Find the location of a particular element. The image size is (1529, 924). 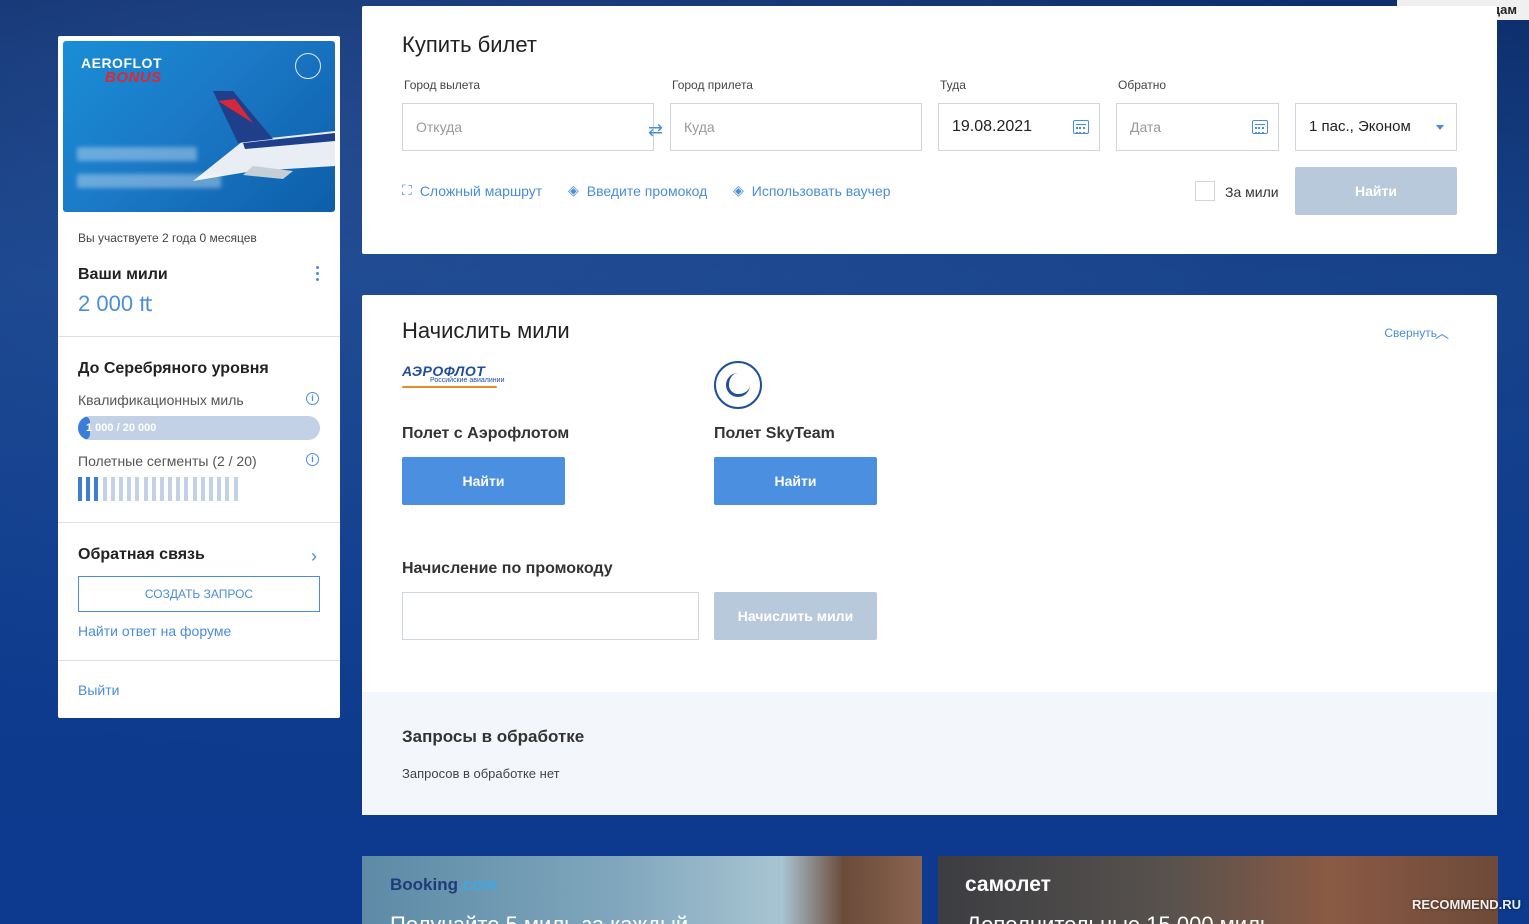

find-ticket-button: Найти is located at coordinates (1376, 191).